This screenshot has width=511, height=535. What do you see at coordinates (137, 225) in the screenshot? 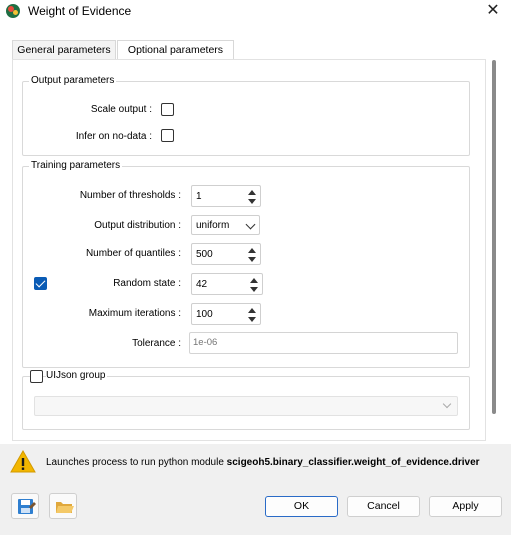
I see `output-distribution-label: Output distribution :` at bounding box center [137, 225].